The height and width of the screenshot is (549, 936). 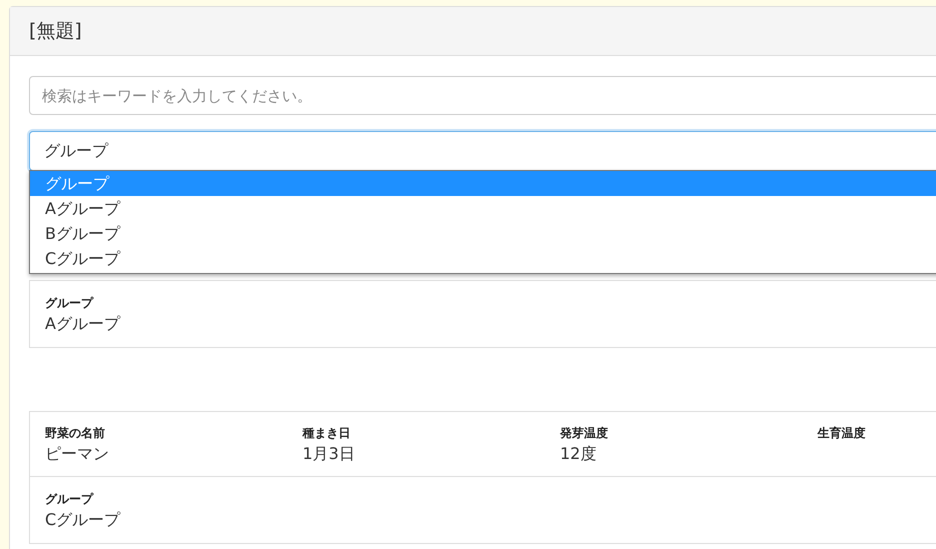 What do you see at coordinates (83, 324) in the screenshot?
I see `field-value: Aグループ` at bounding box center [83, 324].